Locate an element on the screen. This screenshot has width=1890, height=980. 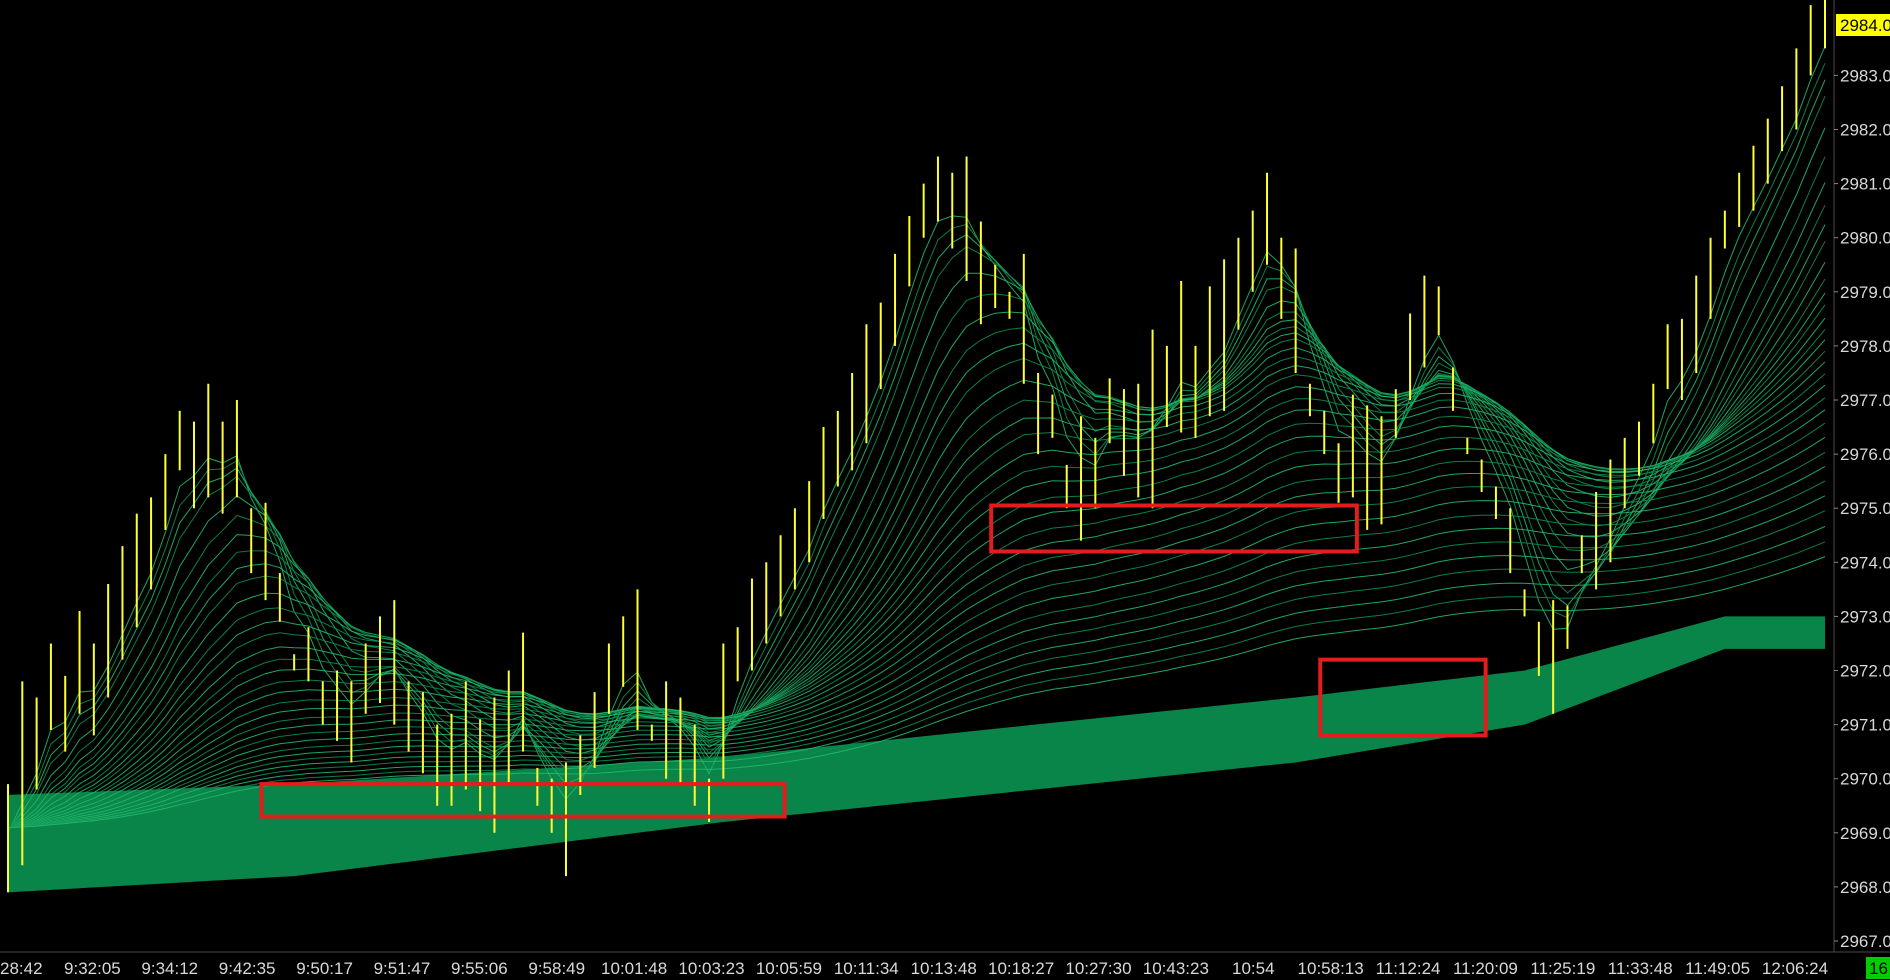
y-tick-label: 2974.0 is located at coordinates (1865, 562).